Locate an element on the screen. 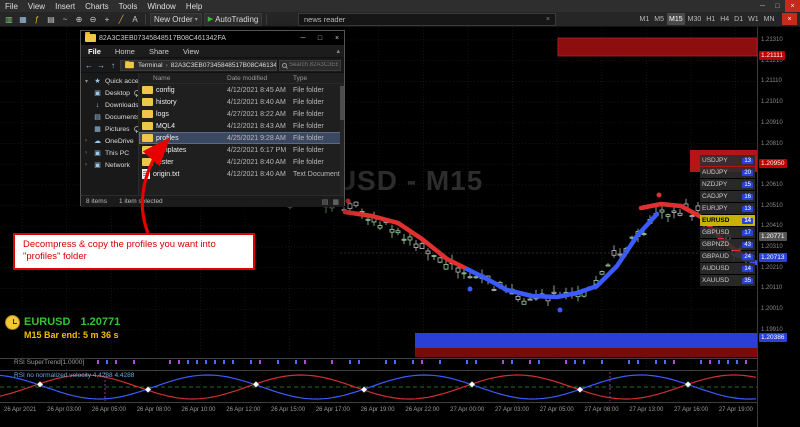 The height and width of the screenshot is (427, 800). breadcrumb-current: 82A3C3EB07345848517B08C461342FA is located at coordinates (223, 65).